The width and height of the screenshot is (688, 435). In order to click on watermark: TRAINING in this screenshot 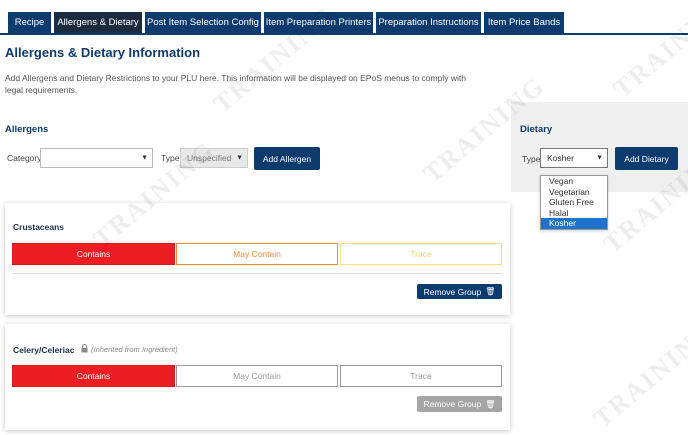, I will do `click(637, 374)`.